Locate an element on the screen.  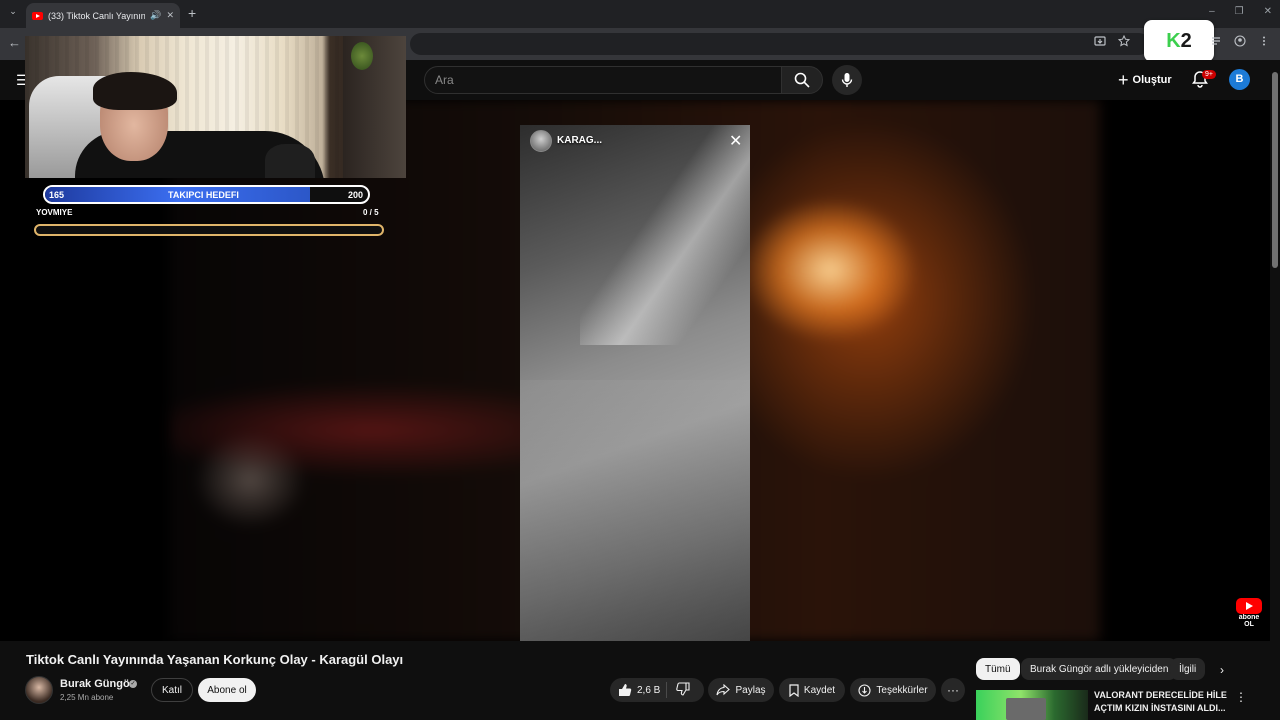
channel-avatar is located at coordinates (39, 690).